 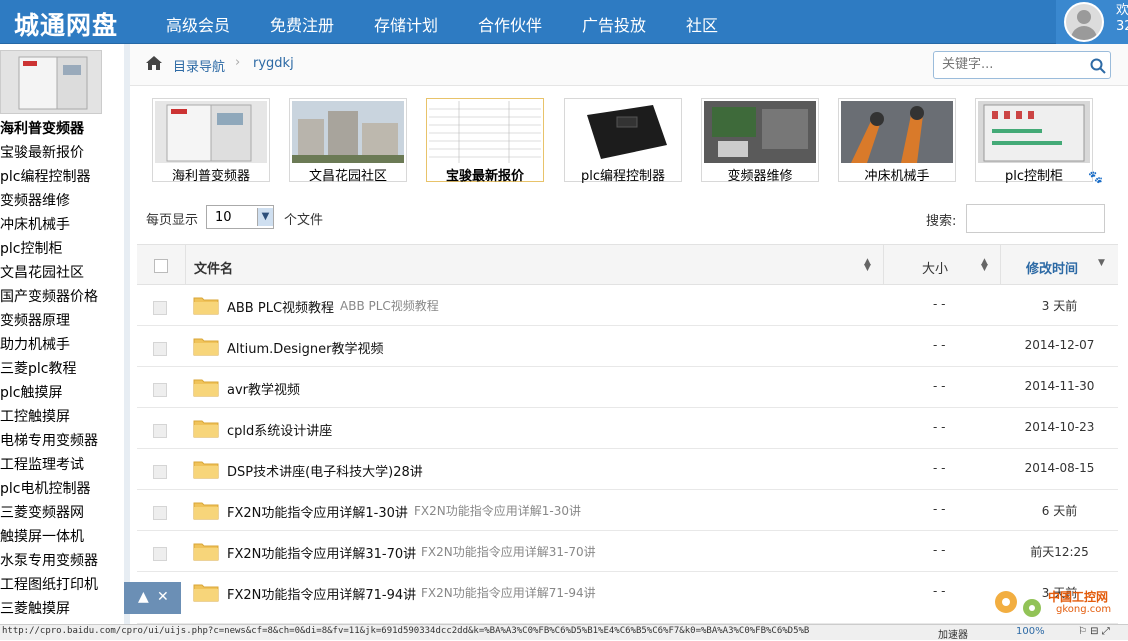 I want to click on ad-thumb: 文昌花园社区, so click(x=348, y=141).